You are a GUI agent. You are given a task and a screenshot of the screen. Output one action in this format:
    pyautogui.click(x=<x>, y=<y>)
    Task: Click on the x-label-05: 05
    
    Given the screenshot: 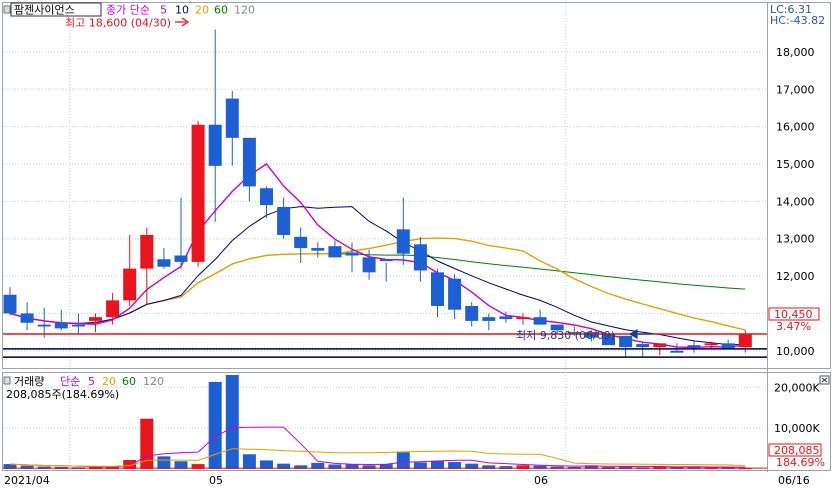 What is the action you would take?
    pyautogui.click(x=216, y=480)
    